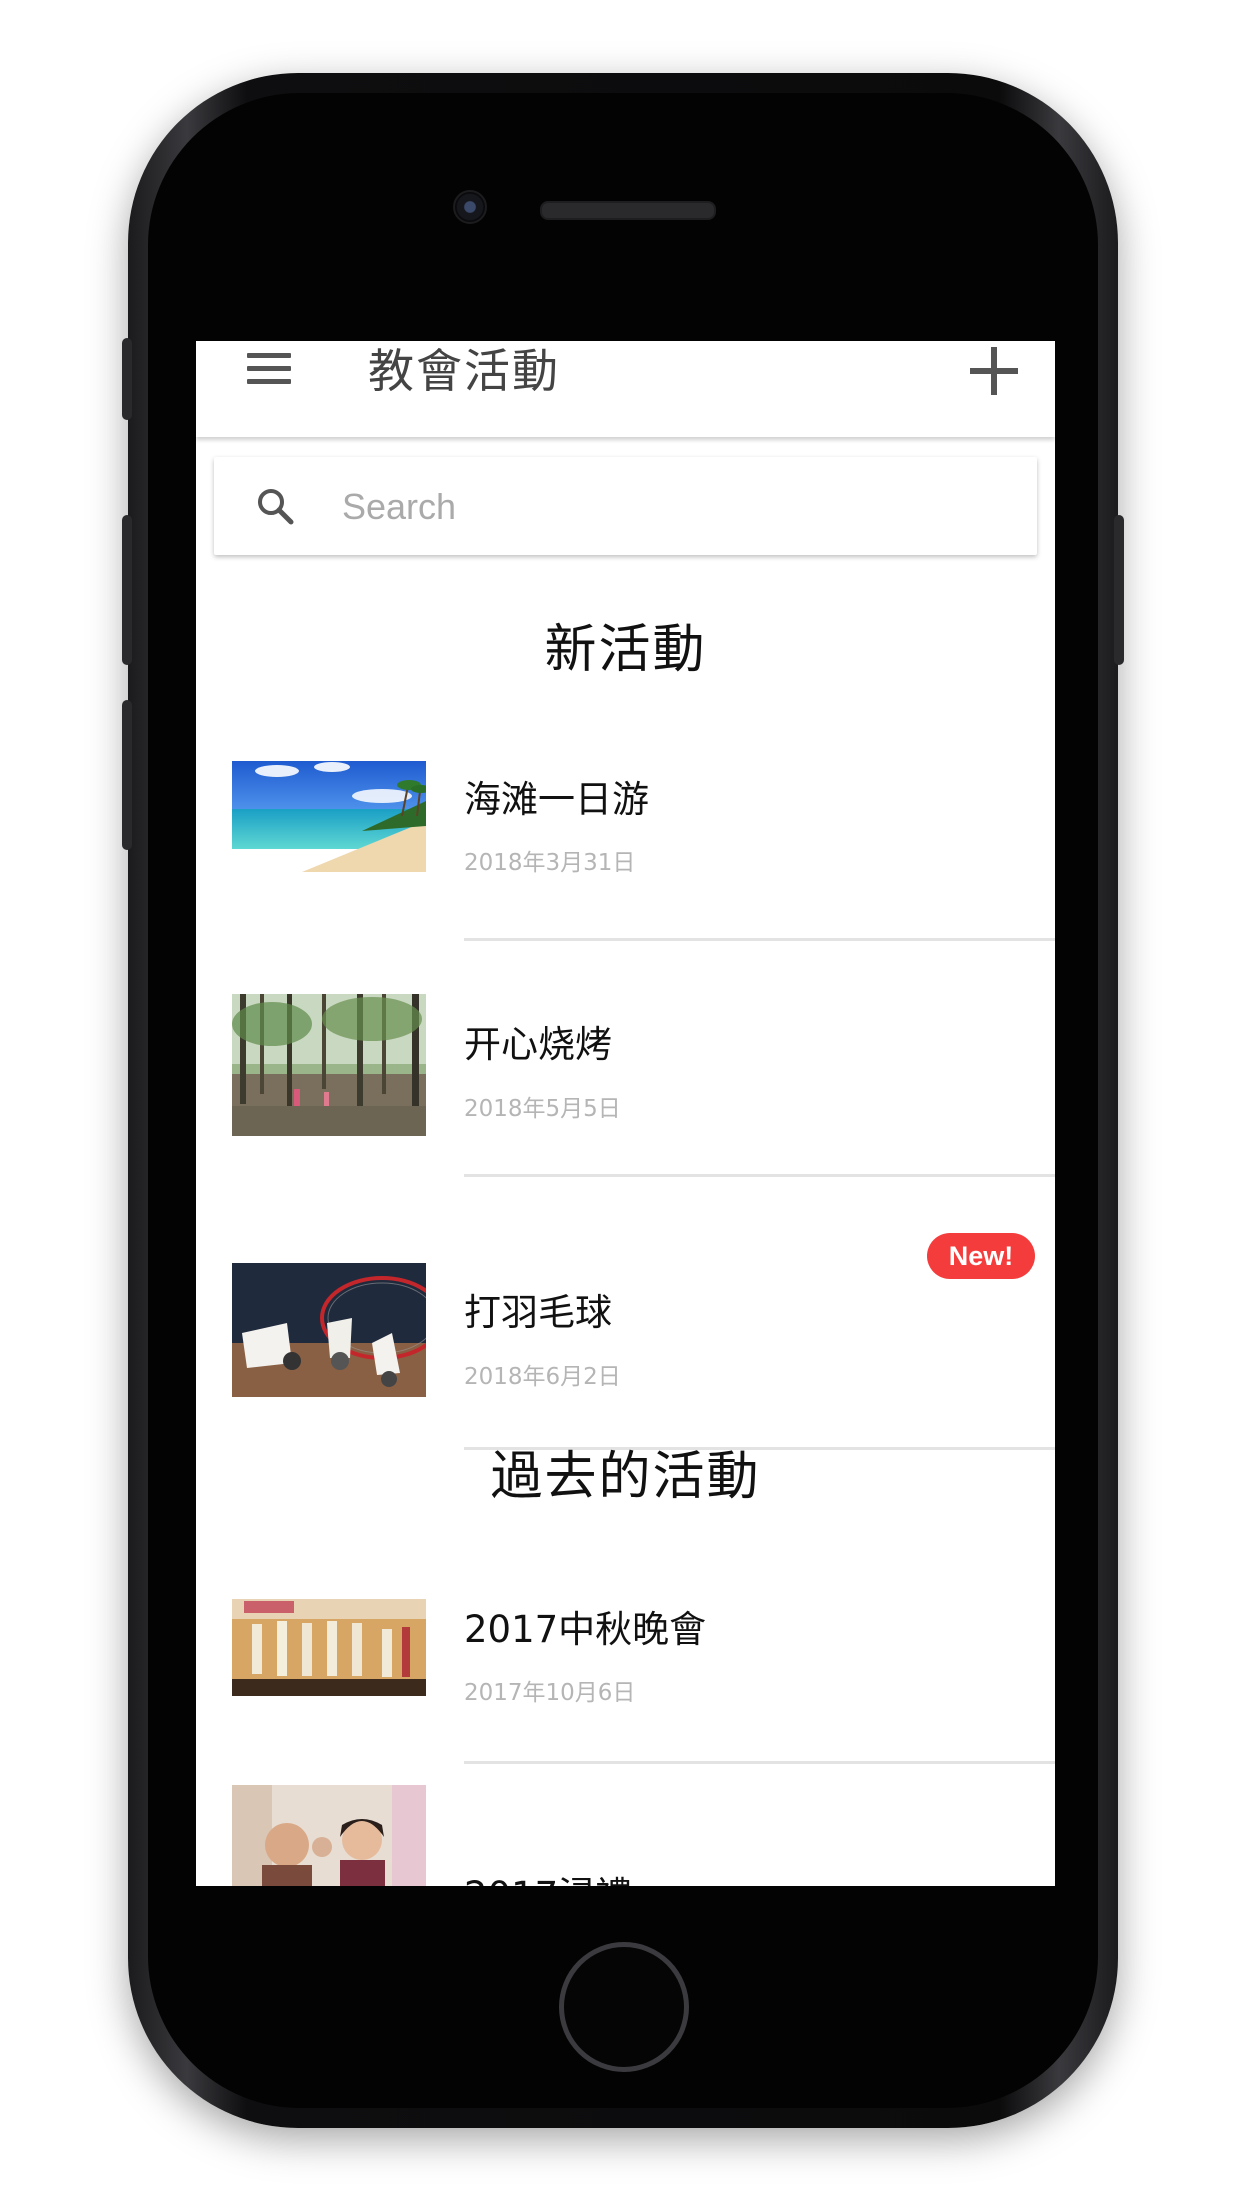 This screenshot has width=1242, height=2208. Describe the element at coordinates (1119, 590) in the screenshot. I see `power-button` at that location.